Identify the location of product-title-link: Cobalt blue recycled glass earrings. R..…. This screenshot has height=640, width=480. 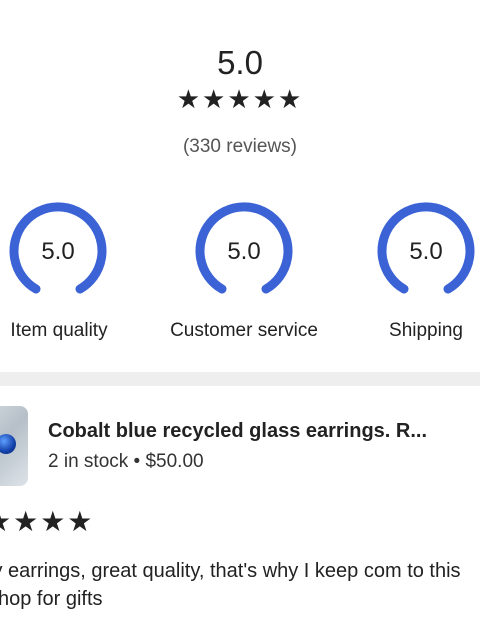
(263, 431).